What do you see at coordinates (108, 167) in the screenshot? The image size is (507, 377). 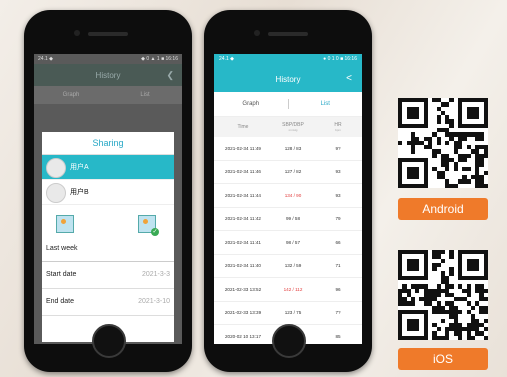 I see `user-row-a: 用户A` at bounding box center [108, 167].